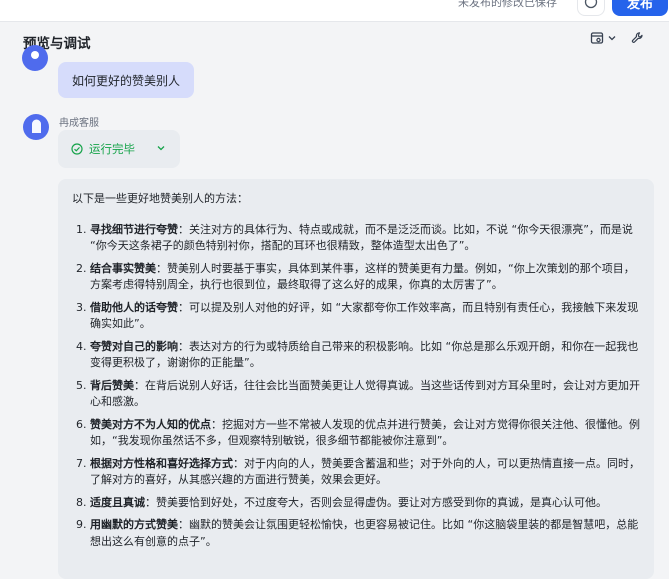  I want to click on run-status-label: 运行完毕, so click(112, 149).